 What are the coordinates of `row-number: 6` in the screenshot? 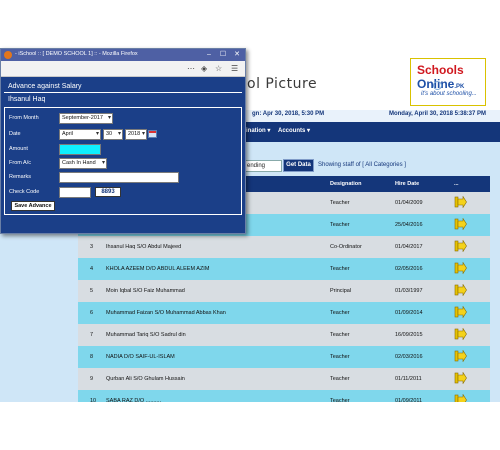 It's located at (92, 313).